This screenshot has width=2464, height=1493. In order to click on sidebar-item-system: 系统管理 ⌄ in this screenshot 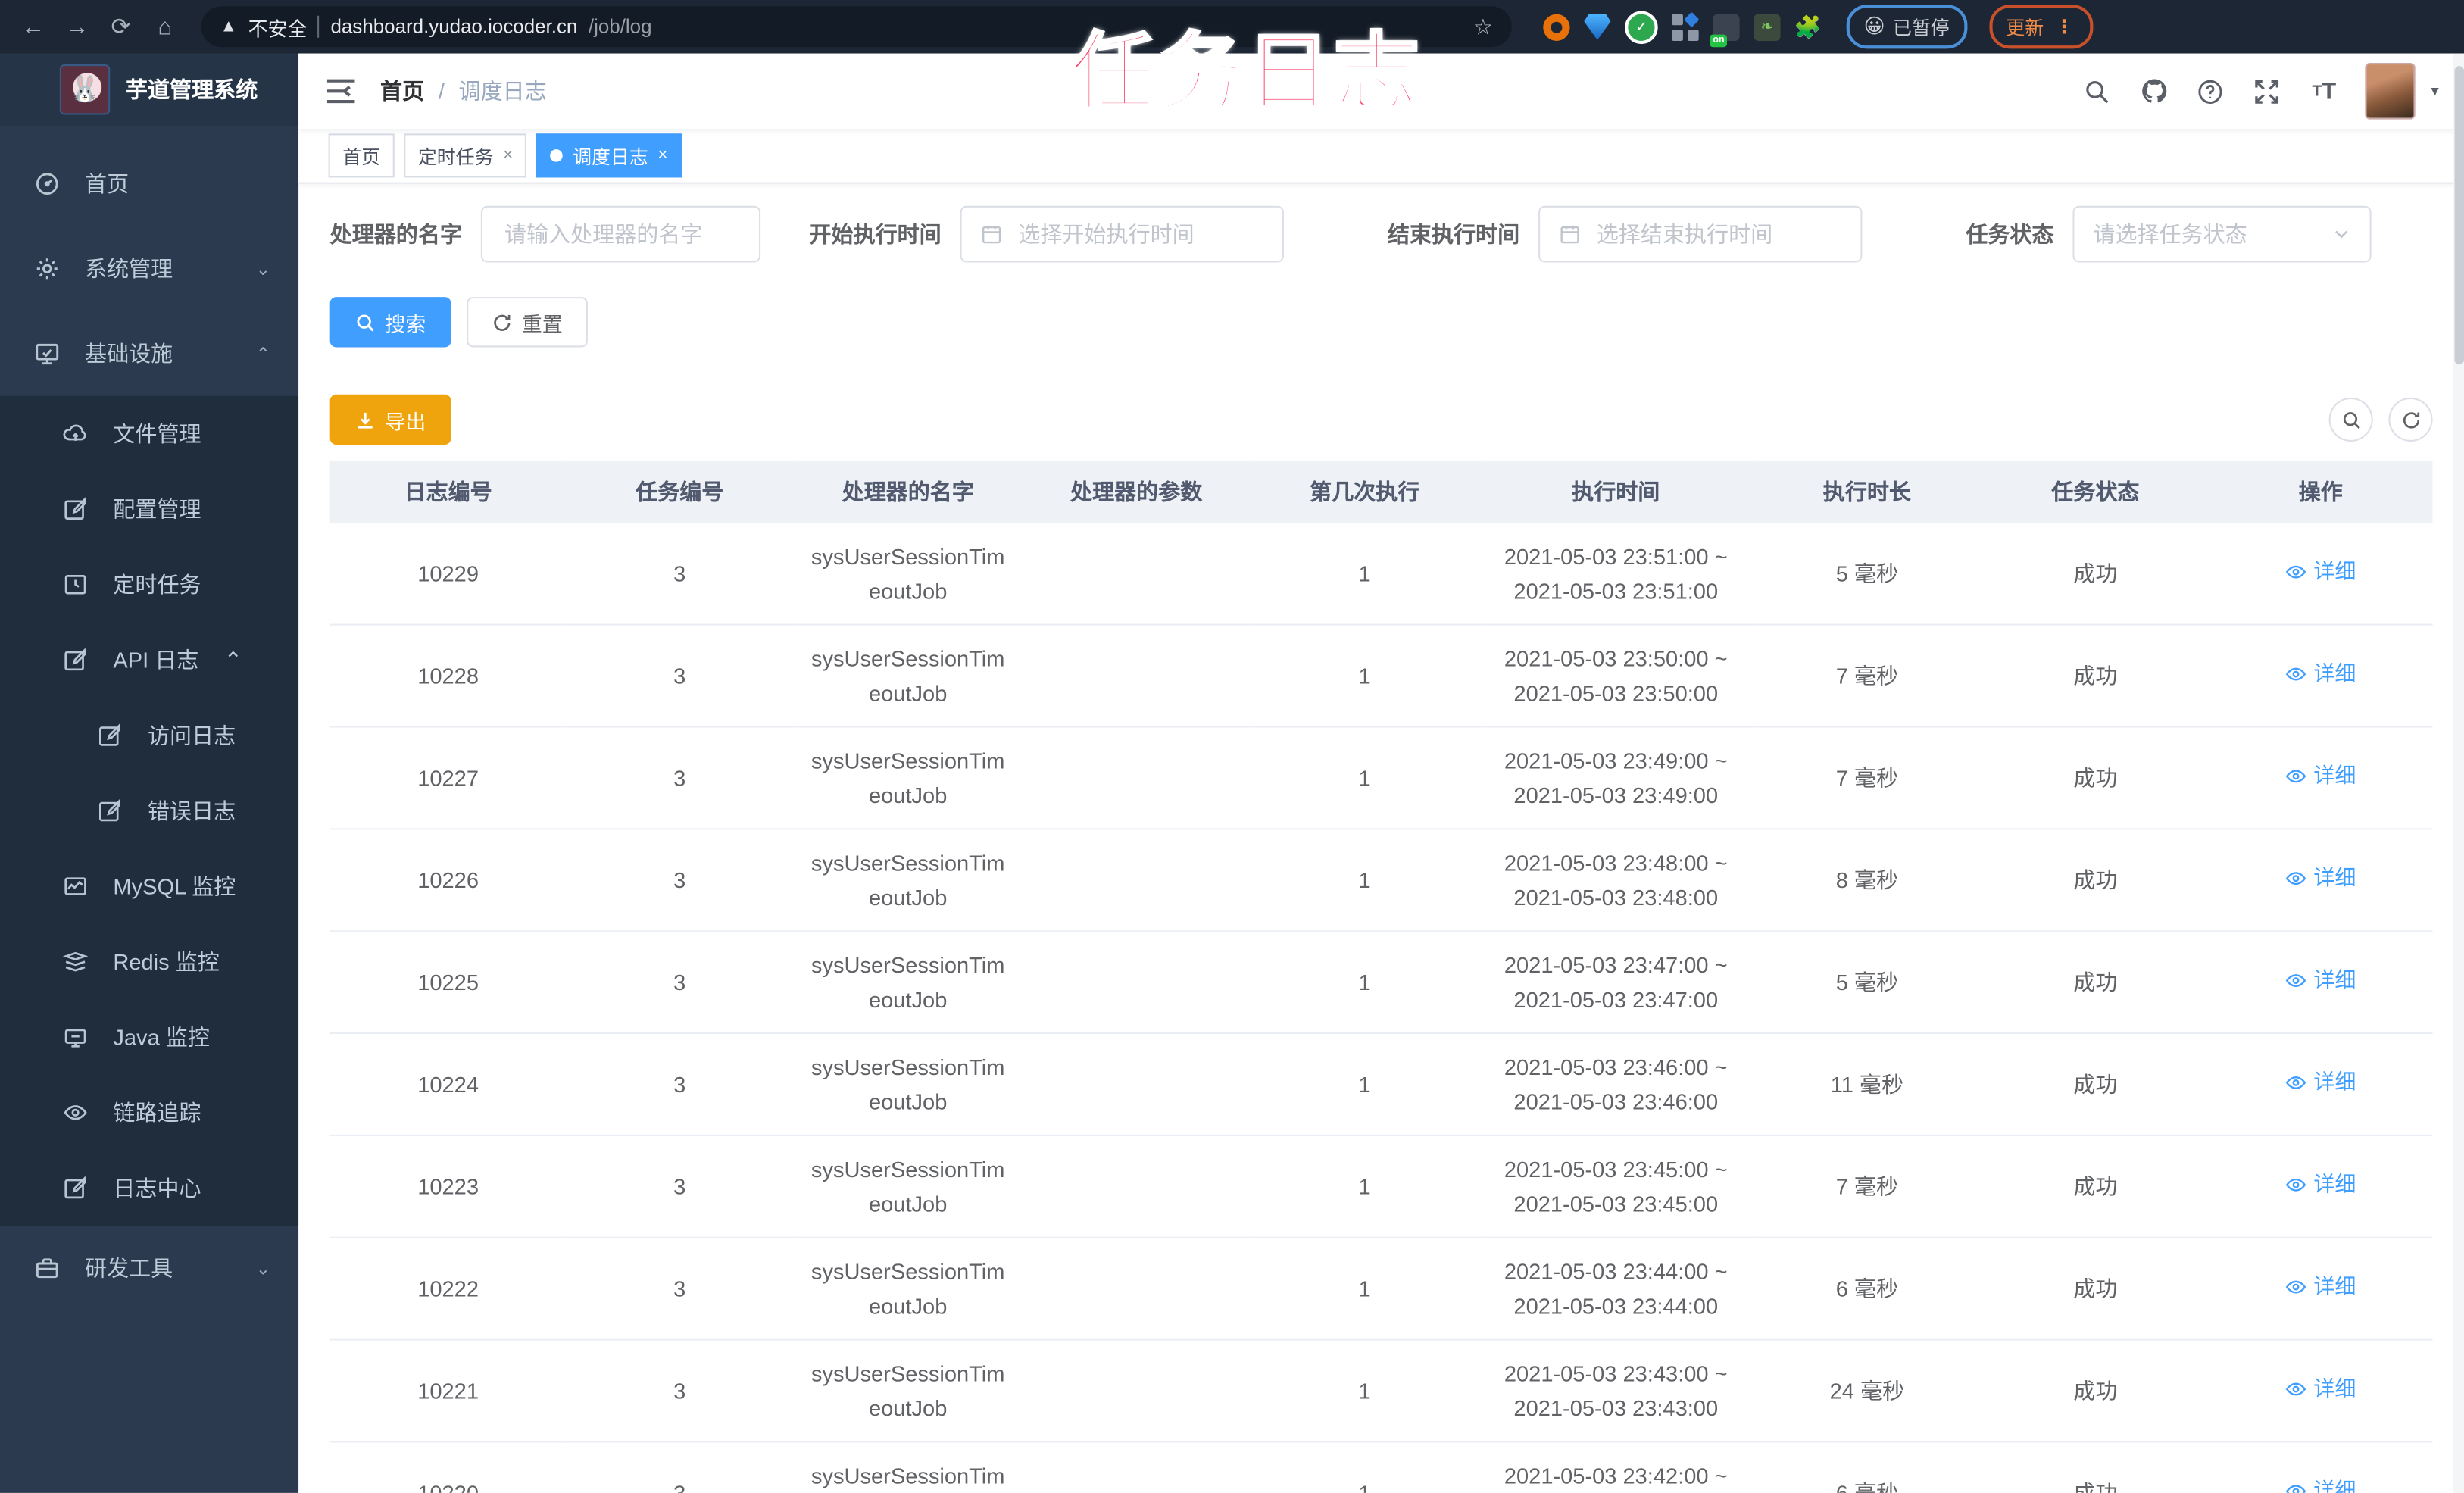, I will do `click(149, 268)`.